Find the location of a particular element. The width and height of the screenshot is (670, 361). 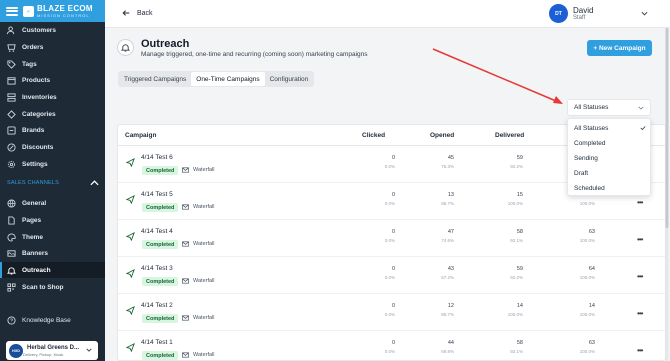

campaign-name: 4/14 Test 6 is located at coordinates (157, 157).